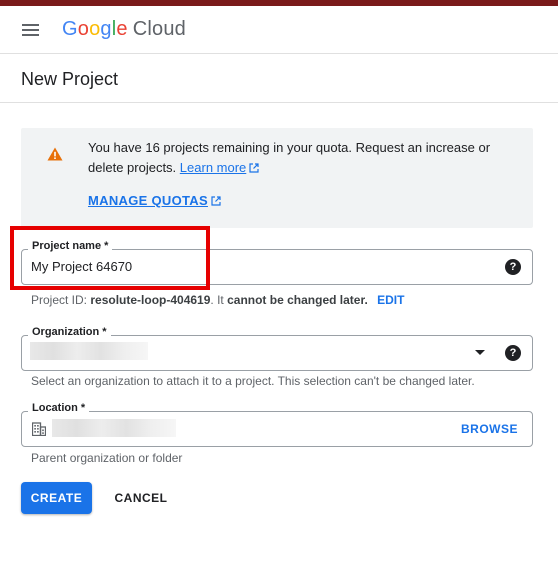 The width and height of the screenshot is (558, 577). What do you see at coordinates (59, 300) in the screenshot?
I see `project-id-prefix: Project ID:` at bounding box center [59, 300].